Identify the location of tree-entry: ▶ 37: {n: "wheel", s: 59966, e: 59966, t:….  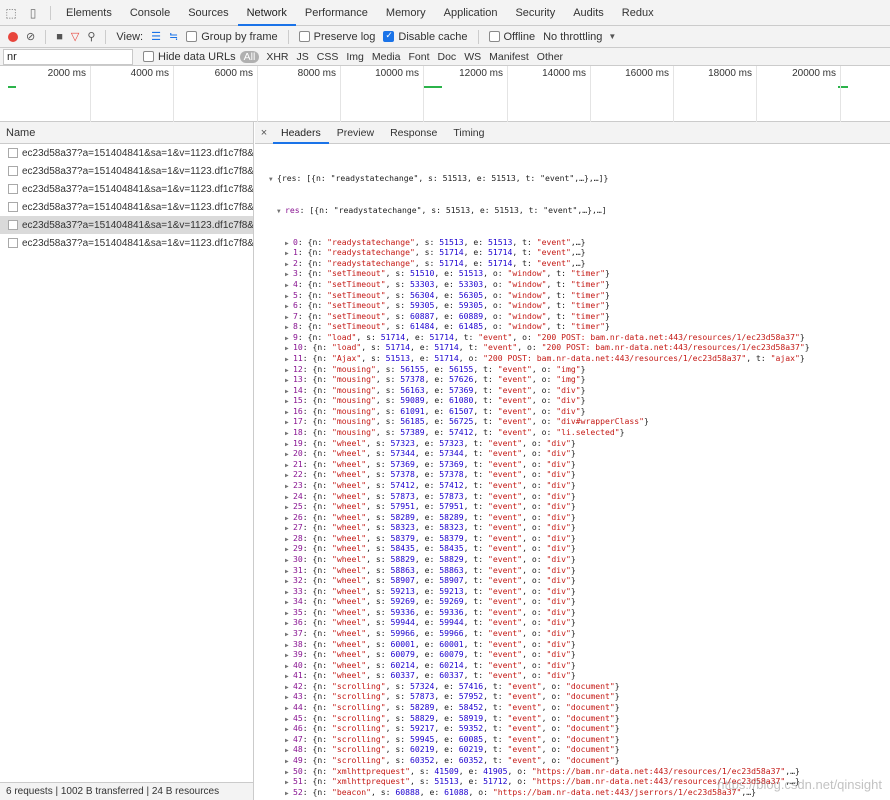
(572, 633).